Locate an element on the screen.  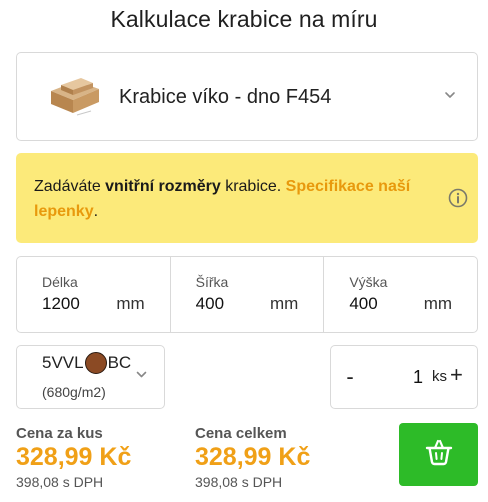
width-field: Šířka 400 mm is located at coordinates (248, 294).